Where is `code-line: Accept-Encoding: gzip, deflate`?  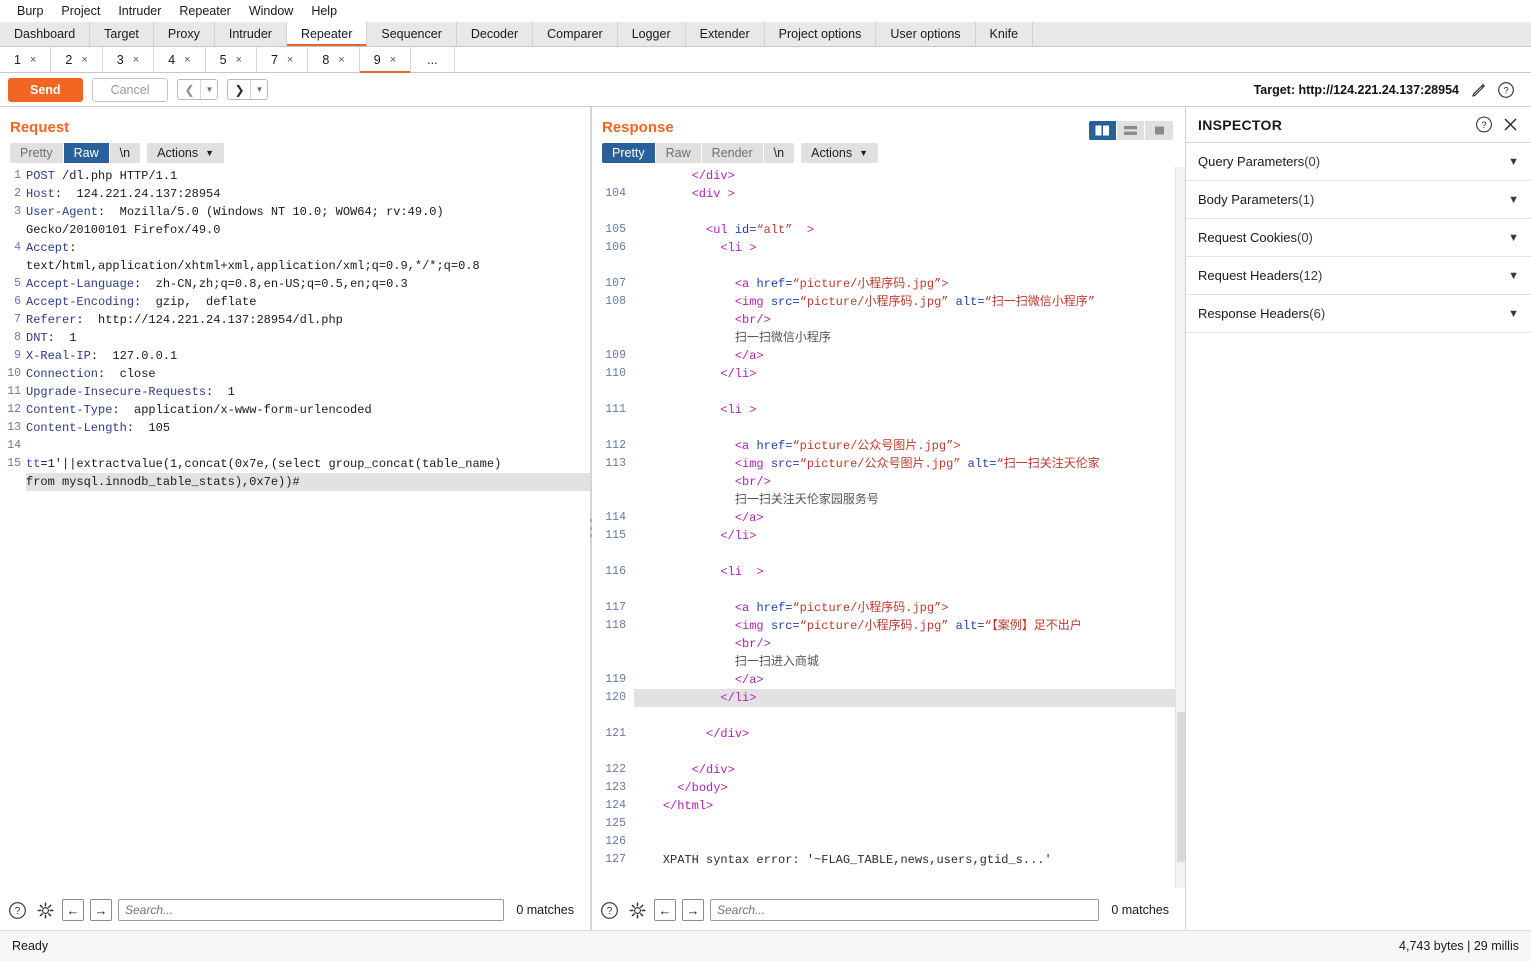 code-line: Accept-Encoding: gzip, deflate is located at coordinates (308, 302).